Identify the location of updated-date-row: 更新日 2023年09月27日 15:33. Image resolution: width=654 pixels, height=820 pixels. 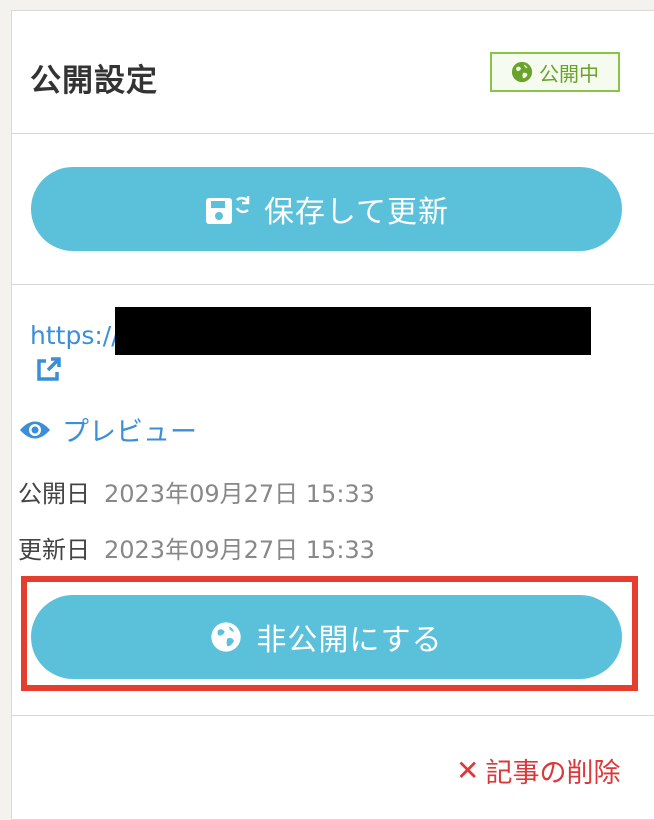
(196, 547).